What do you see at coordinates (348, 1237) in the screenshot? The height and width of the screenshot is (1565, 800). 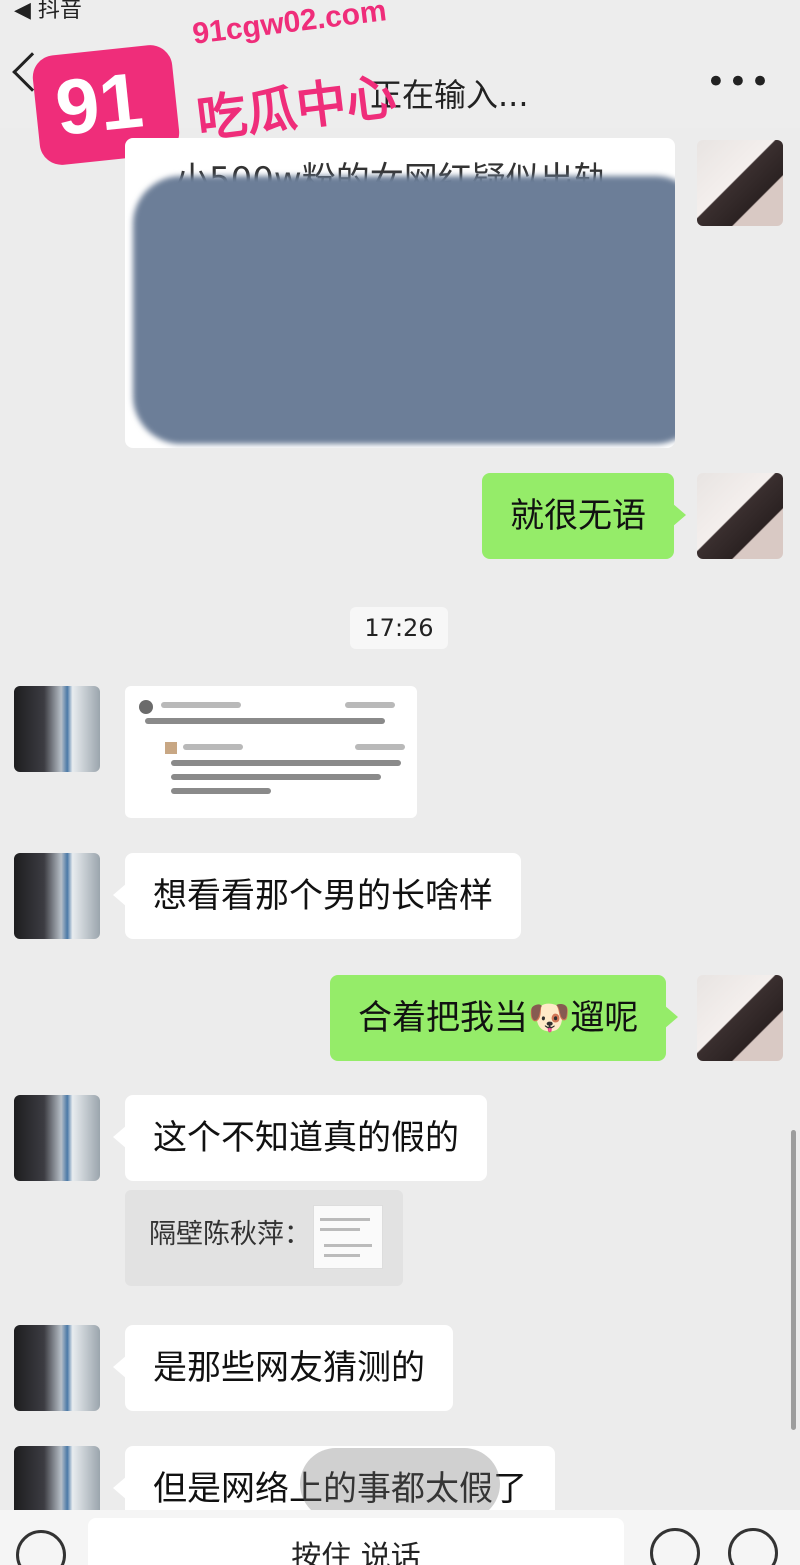 I see `quoted-image-thumbnail` at bounding box center [348, 1237].